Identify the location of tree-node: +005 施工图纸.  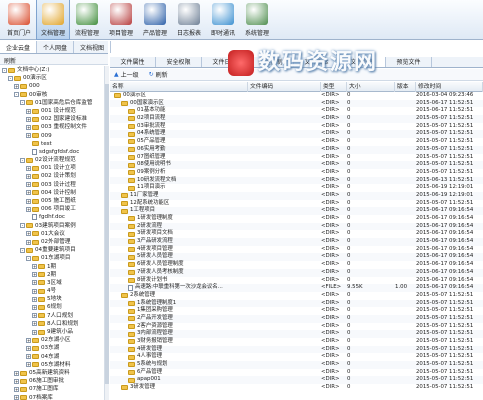
(52, 201).